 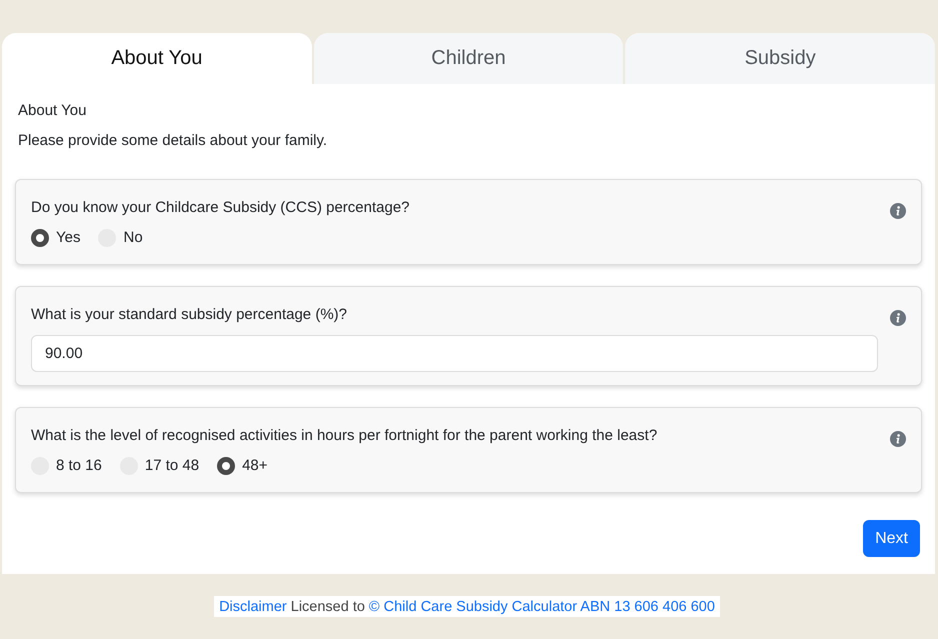 I want to click on radio-label: 8 to 16, so click(x=79, y=466).